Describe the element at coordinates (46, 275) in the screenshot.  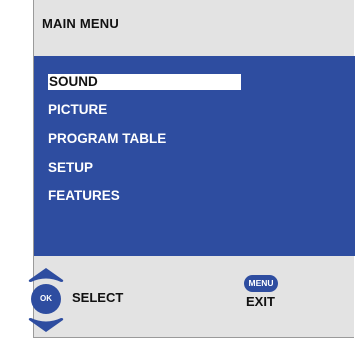
I see `arrow-up-icon` at that location.